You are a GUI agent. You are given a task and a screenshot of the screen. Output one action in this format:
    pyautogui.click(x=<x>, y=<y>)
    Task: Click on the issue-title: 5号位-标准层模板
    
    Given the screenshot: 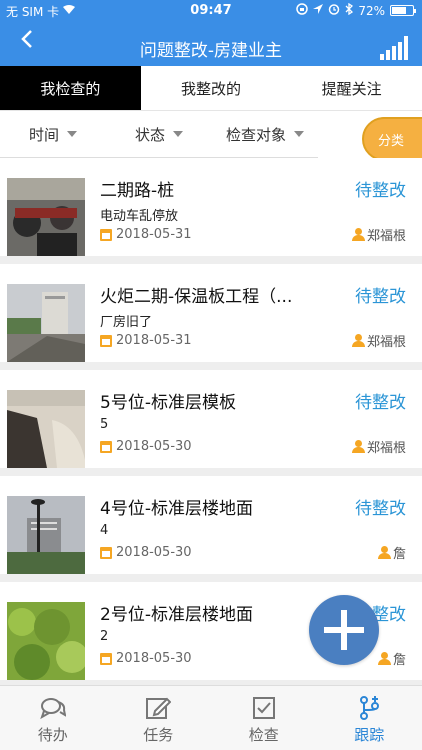 What is the action you would take?
    pyautogui.click(x=168, y=403)
    